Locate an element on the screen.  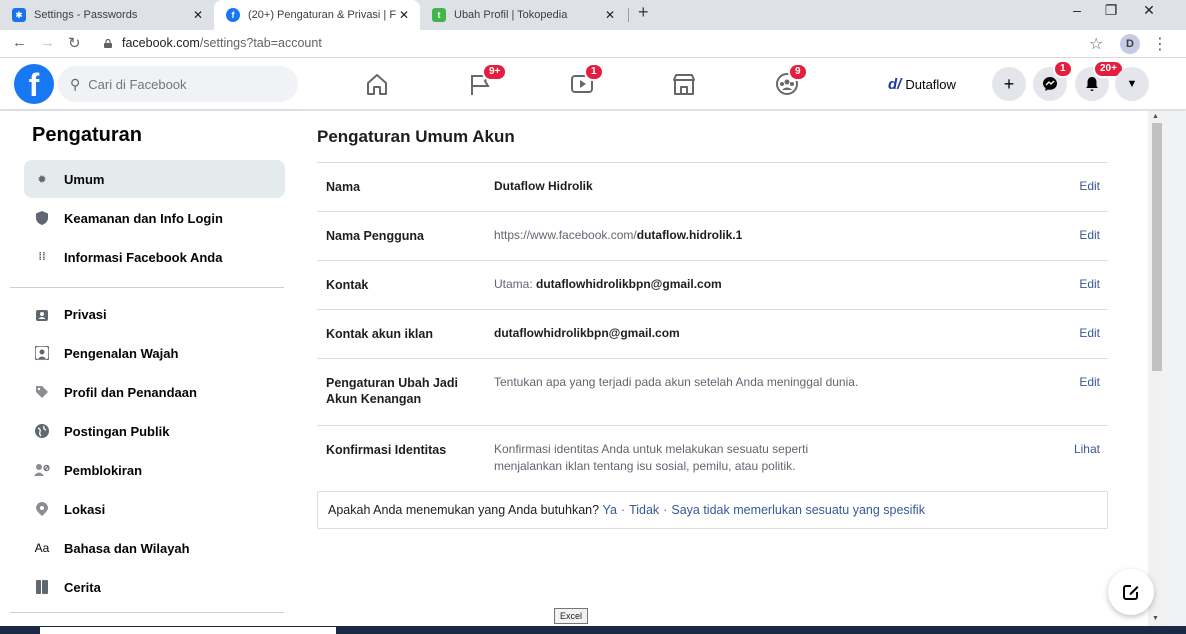
sidebar-item-keamanan: Keamanan dan Info Login is located at coordinates (154, 218).